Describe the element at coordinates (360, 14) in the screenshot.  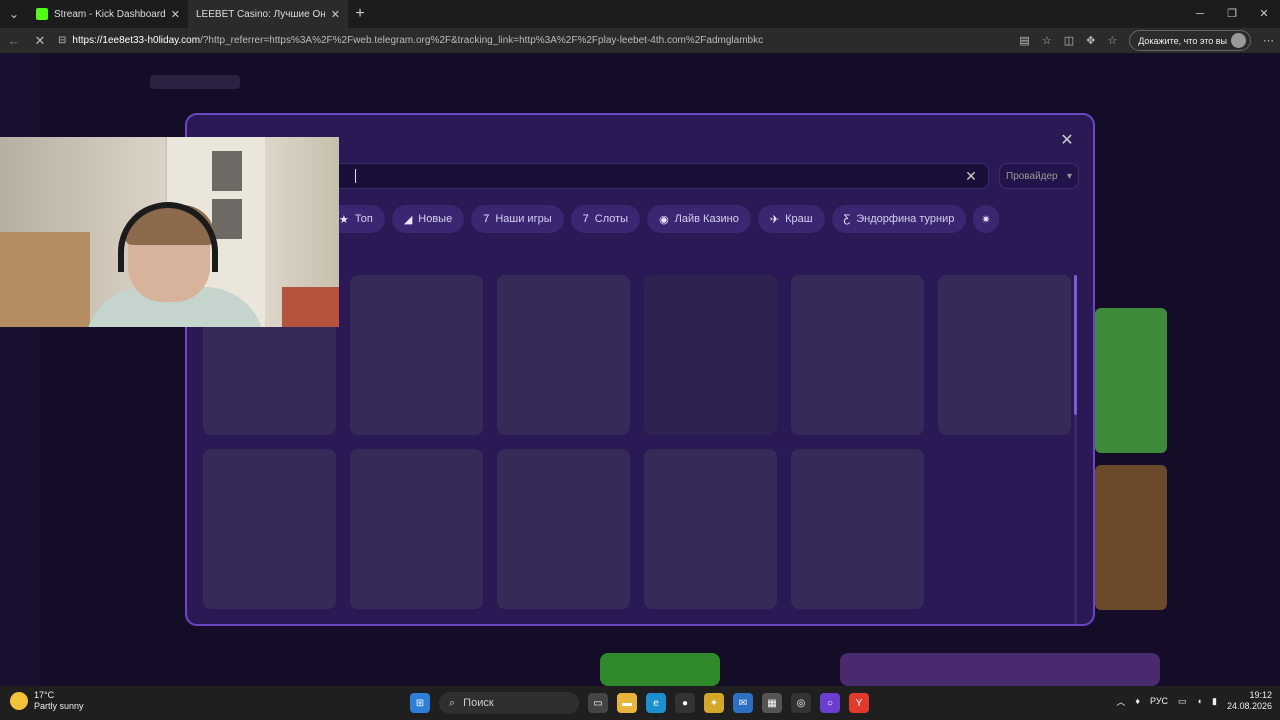
I see `new-tab-button: +` at that location.